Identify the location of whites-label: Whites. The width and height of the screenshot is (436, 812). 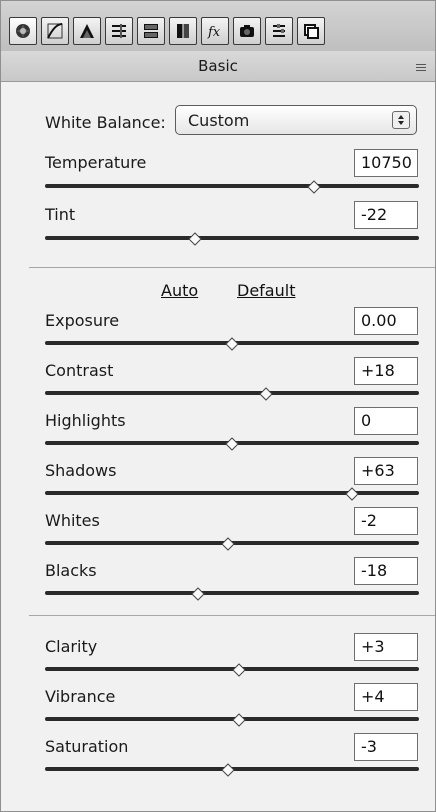
(72, 520).